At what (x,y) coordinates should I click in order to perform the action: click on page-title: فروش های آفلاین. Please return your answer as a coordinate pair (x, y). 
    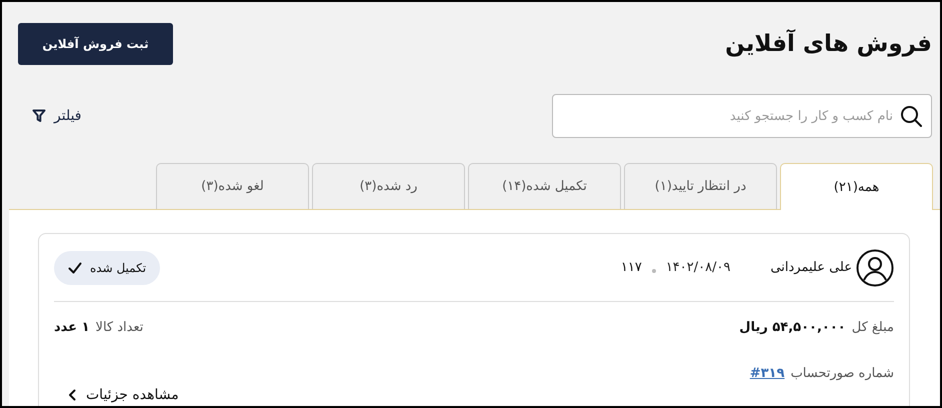
    Looking at the image, I should click on (828, 44).